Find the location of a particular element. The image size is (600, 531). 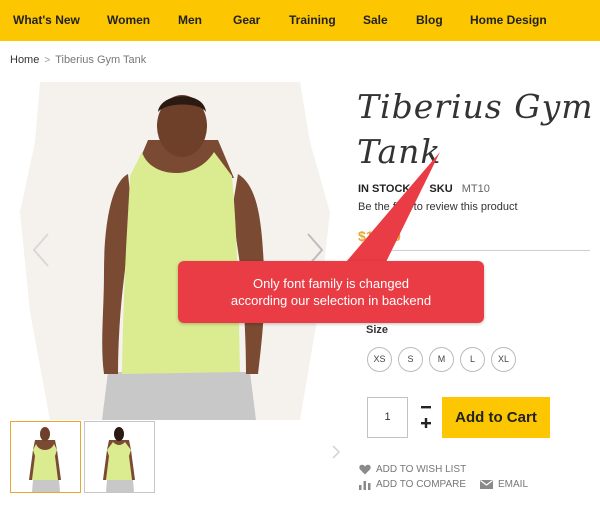

nav-item-gear: Gear is located at coordinates (246, 20).